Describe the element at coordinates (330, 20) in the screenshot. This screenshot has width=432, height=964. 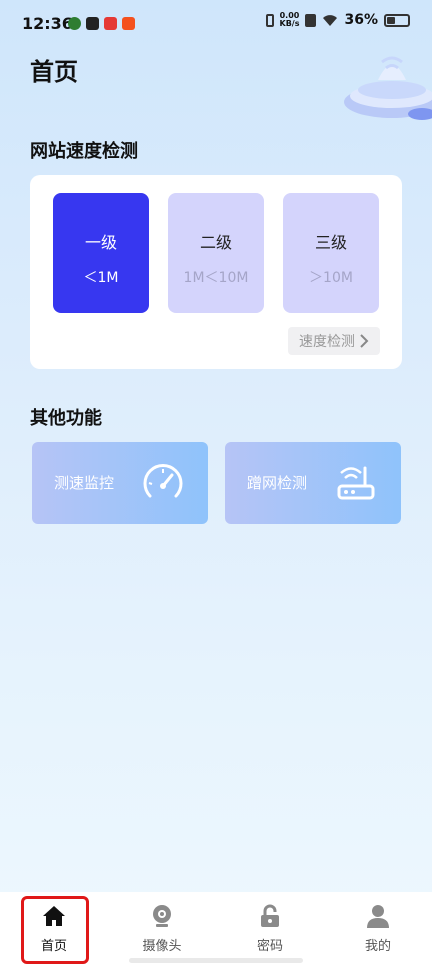
I see `wifi-icon` at that location.